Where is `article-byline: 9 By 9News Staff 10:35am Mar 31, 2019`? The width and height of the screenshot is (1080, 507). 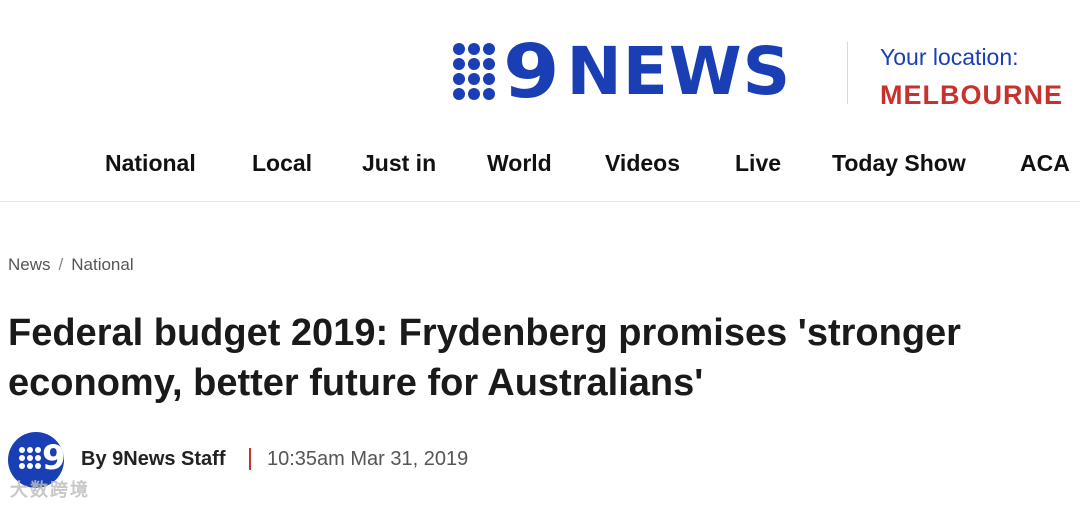
article-byline: 9 By 9News Staff 10:35am Mar 31, 2019 is located at coordinates (308, 460).